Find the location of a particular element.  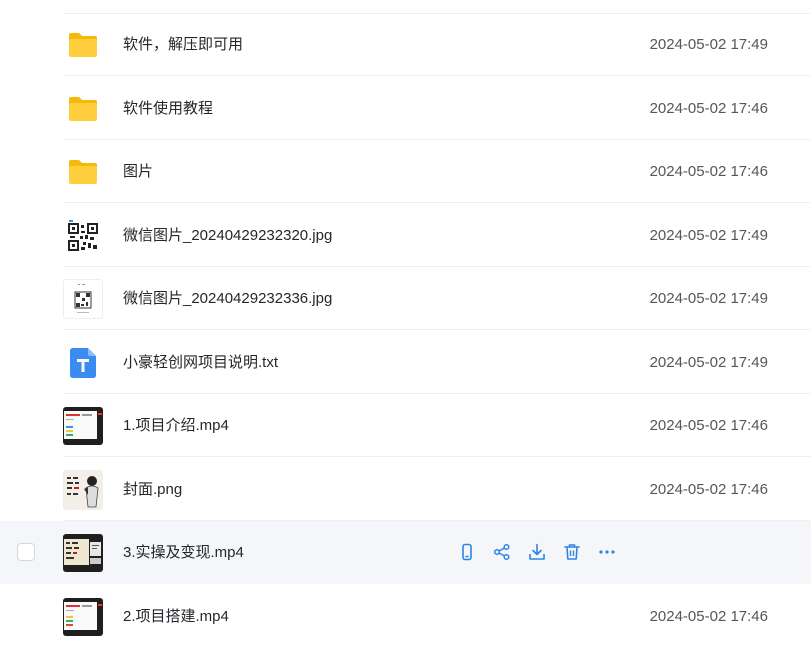

image-thumbnail-qr is located at coordinates (83, 236).